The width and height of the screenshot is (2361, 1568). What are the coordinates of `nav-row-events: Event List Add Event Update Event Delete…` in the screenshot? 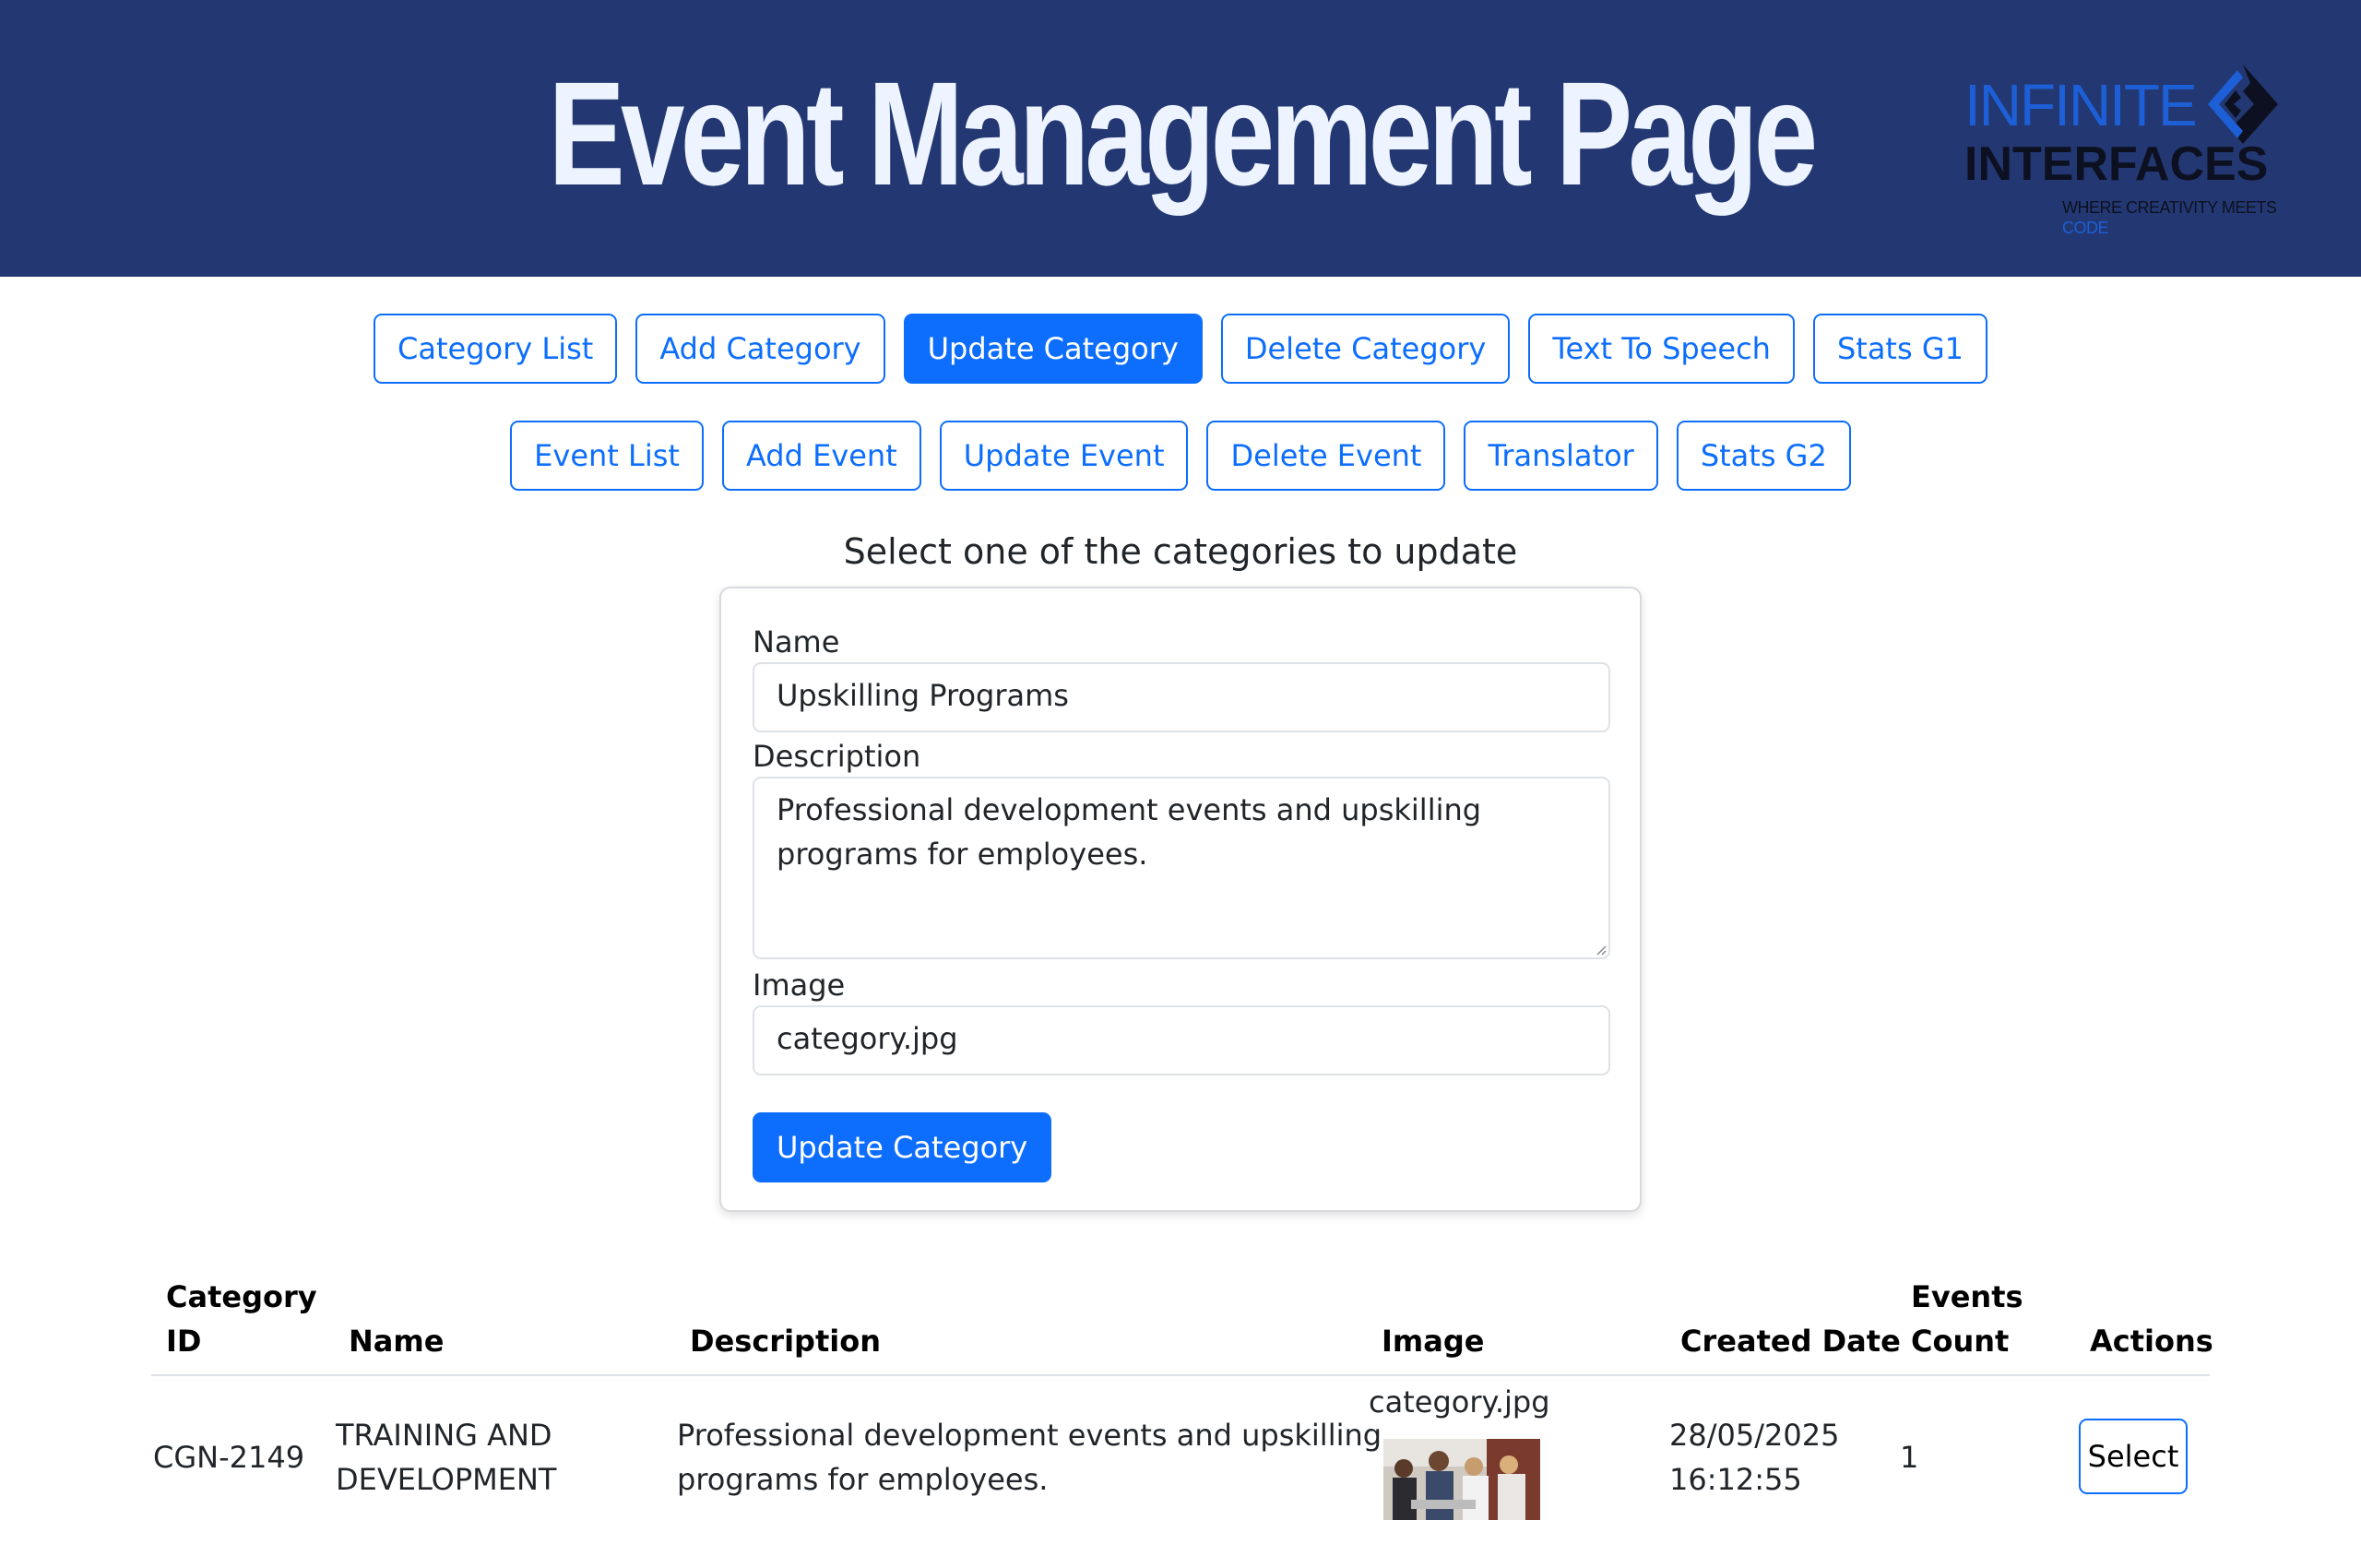 It's located at (1180, 456).